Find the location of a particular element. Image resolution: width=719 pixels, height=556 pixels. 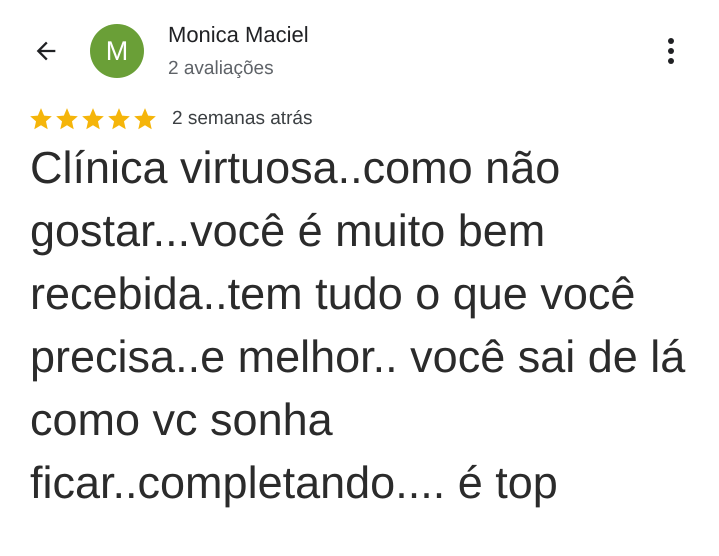

review-count: 2 avaliações is located at coordinates (221, 69).